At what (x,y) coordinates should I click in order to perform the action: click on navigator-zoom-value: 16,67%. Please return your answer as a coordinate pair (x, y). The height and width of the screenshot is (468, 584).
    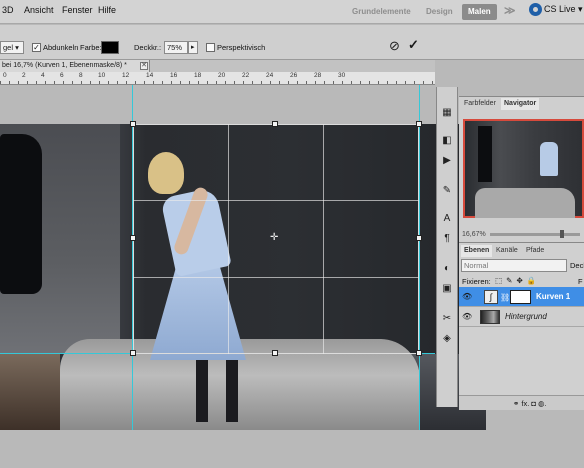
    Looking at the image, I should click on (474, 234).